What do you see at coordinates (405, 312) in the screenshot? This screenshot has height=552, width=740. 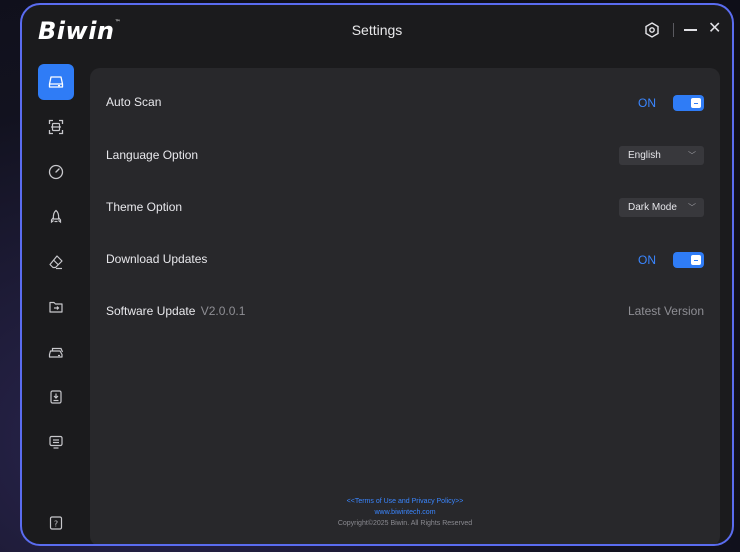 I see `setting-row-software-update: Software Update V2.0.0.1 Latest Version` at bounding box center [405, 312].